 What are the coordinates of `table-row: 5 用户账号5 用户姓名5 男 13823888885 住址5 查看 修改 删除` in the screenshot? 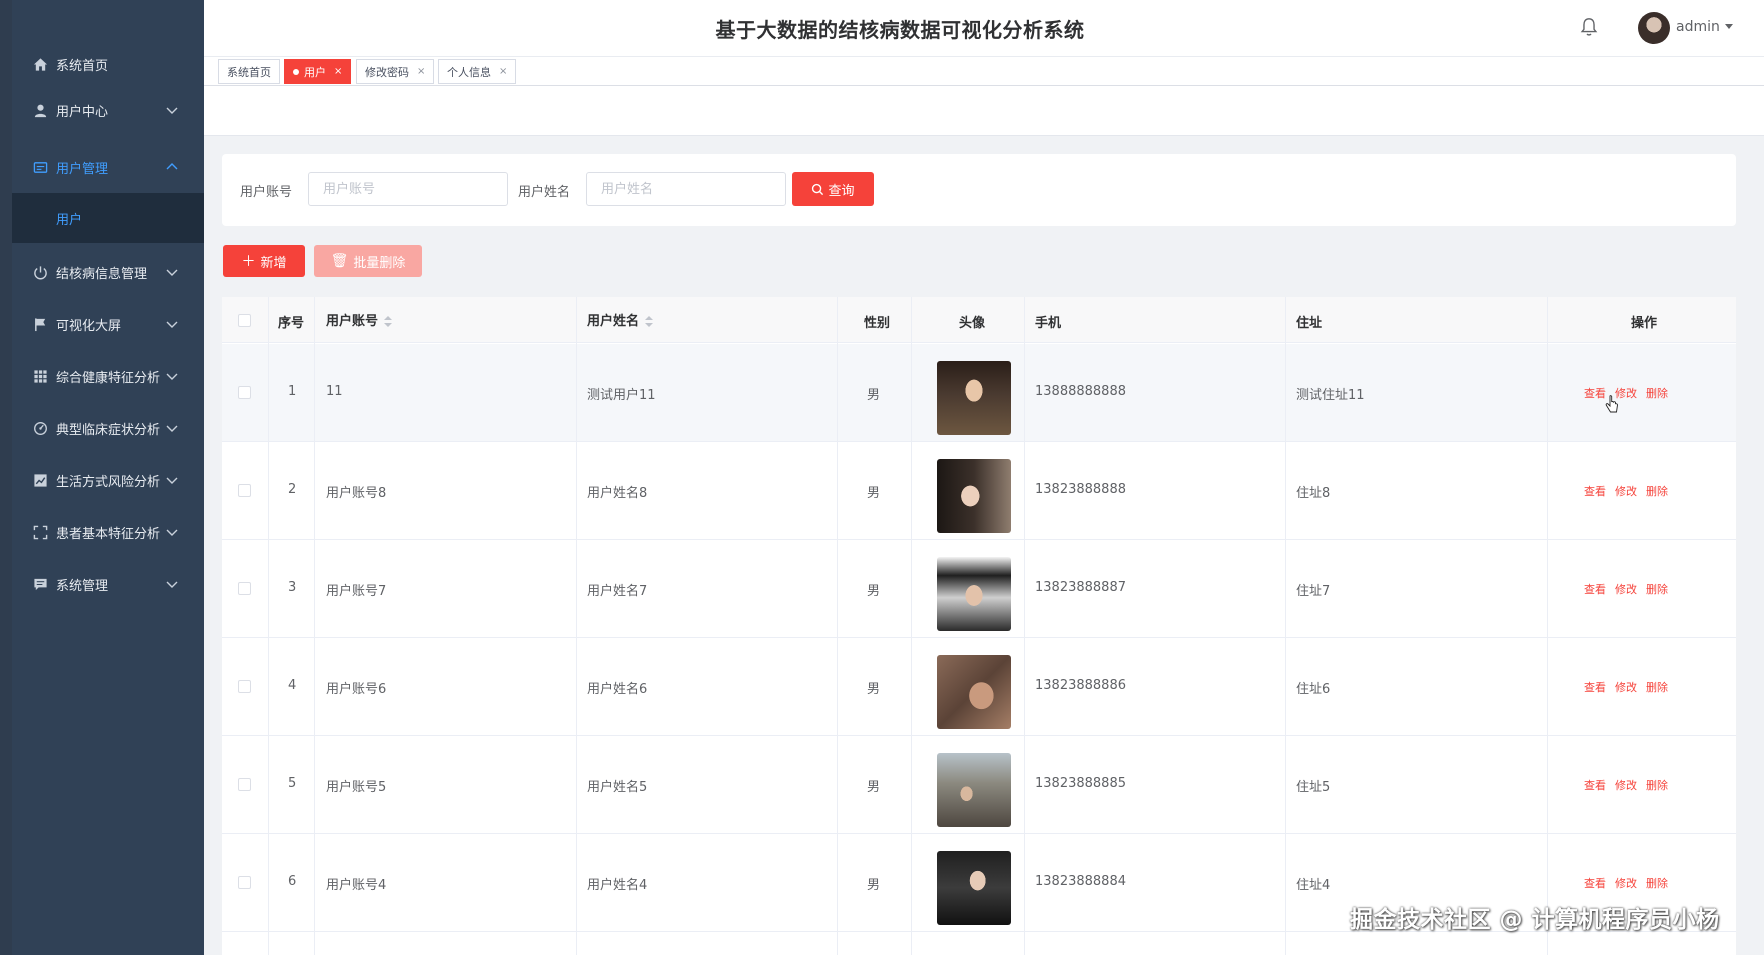 It's located at (979, 785).